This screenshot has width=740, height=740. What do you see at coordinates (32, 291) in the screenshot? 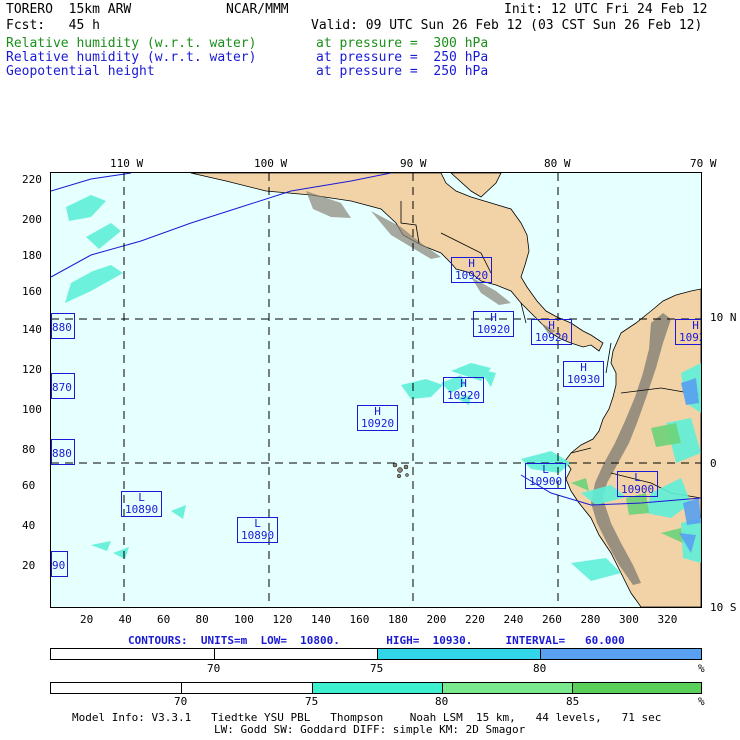
I see `y-tick-label: 160` at bounding box center [32, 291].